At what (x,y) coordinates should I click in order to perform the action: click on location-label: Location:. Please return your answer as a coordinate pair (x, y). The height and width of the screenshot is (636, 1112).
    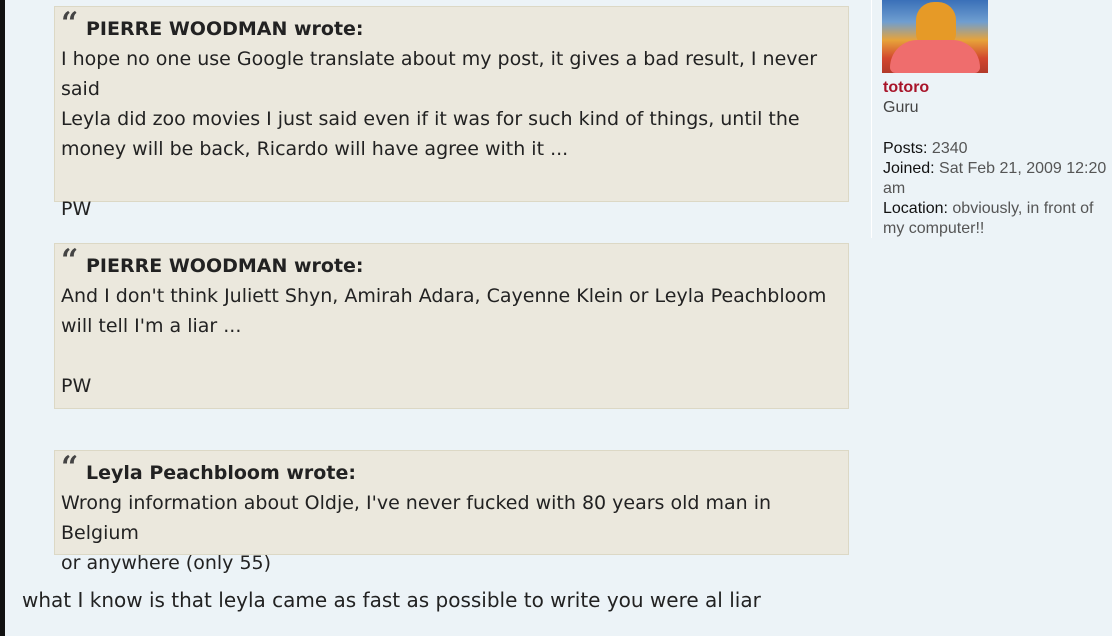
    Looking at the image, I should click on (915, 208).